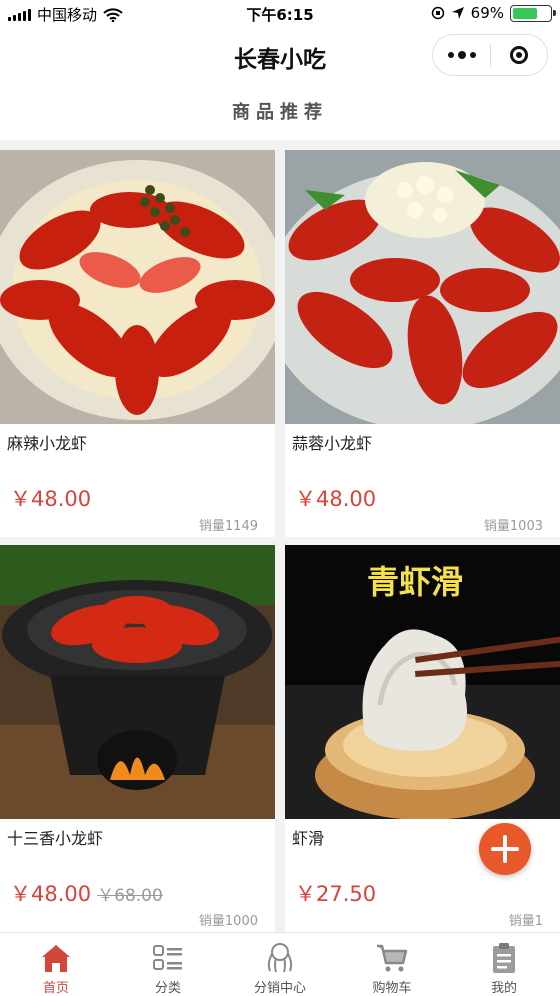 This screenshot has width=560, height=996. I want to click on tab-home: 首页, so click(56, 964).